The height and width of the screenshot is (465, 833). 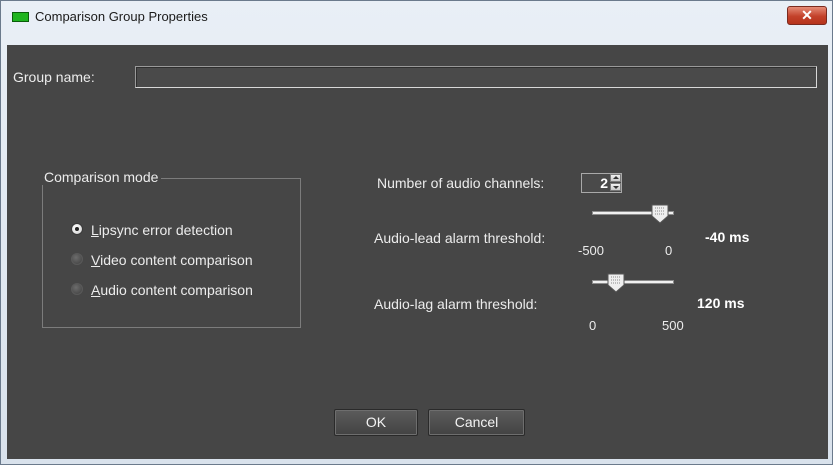 I want to click on label-rest: ideo content comparison, so click(x=176, y=260).